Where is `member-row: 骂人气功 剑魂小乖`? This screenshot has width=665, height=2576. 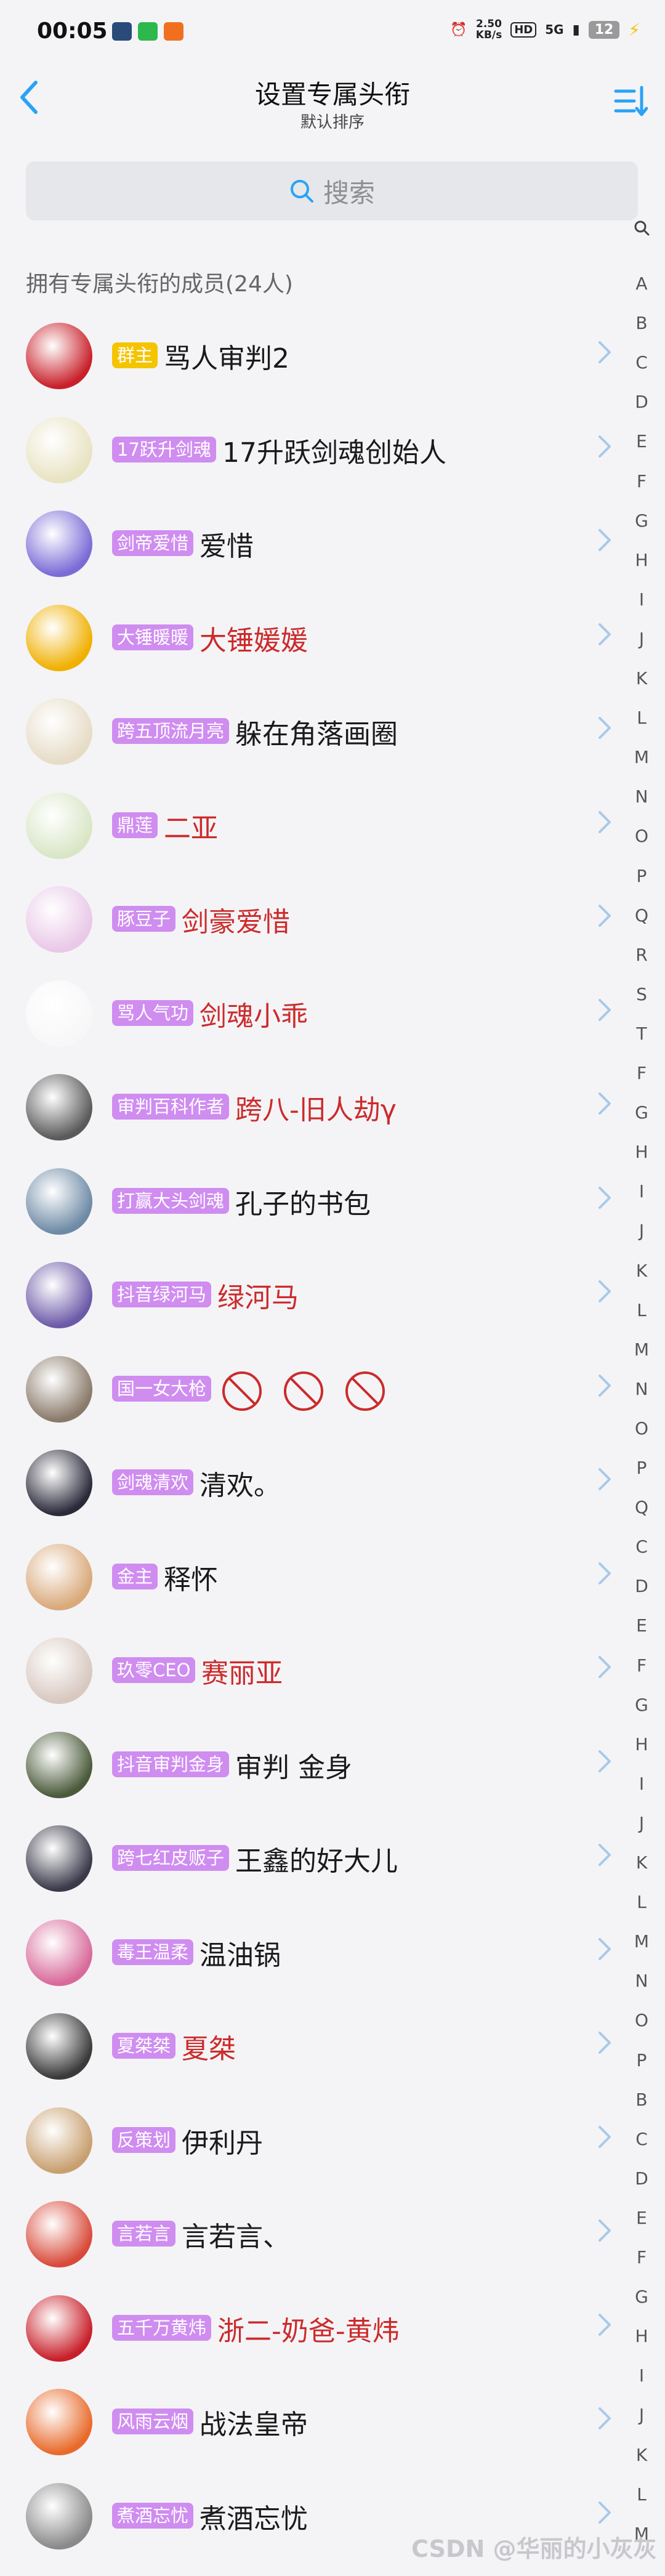
member-row: 骂人气功 剑魂小乖 is located at coordinates (308, 1012).